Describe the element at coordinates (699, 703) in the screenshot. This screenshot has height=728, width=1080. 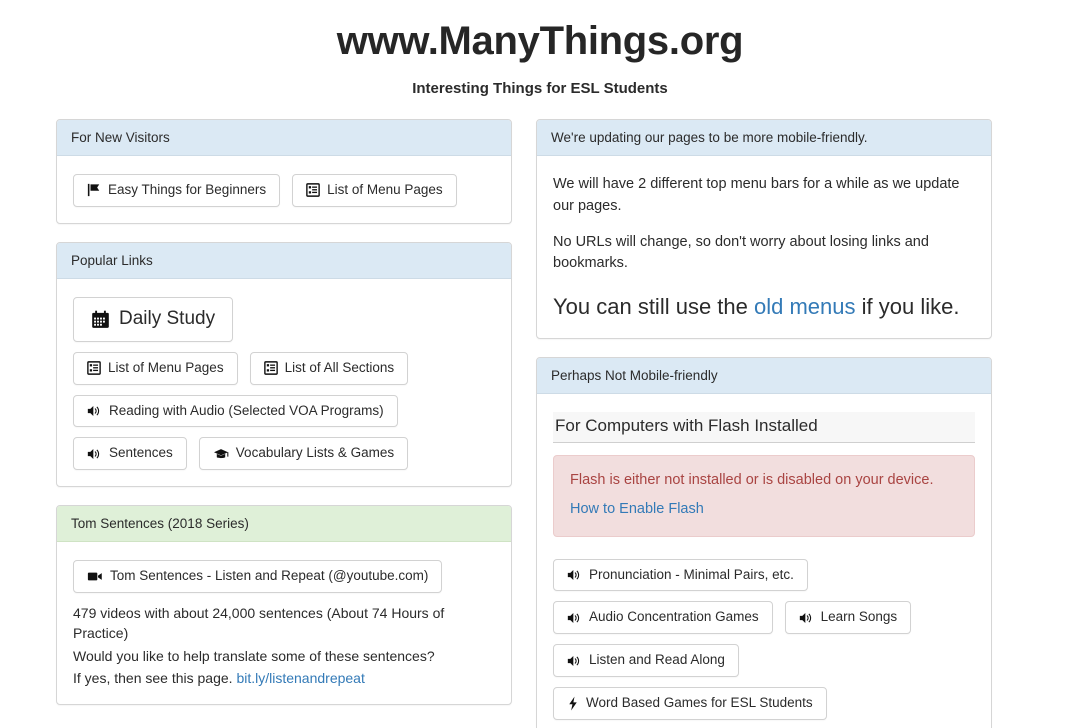
I see `button-label: Word Based Games for ESL Students` at that location.